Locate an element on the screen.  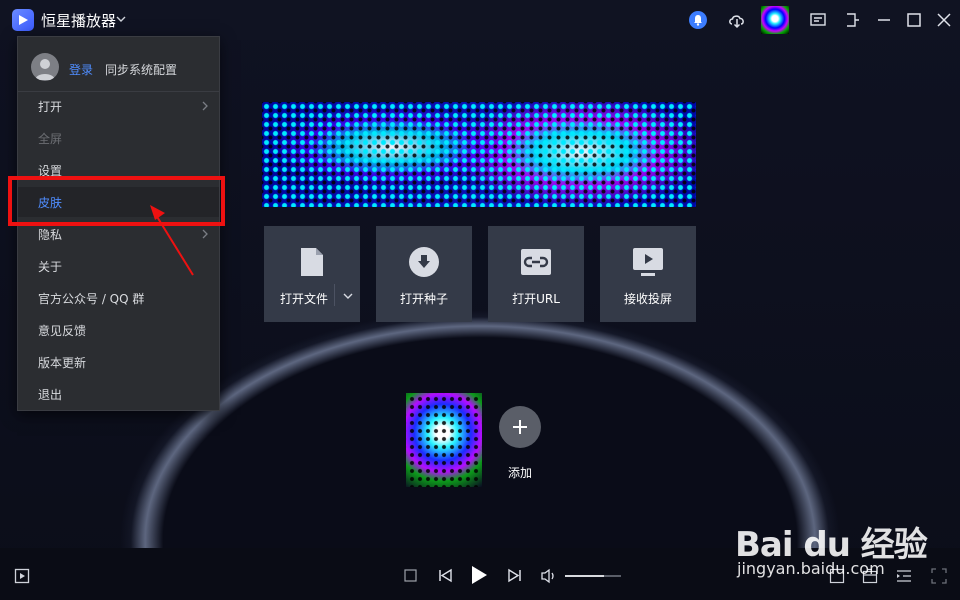
baidu-jingyan-watermark: Bai du 经验 jingyan.baidu.com is located at coordinates (845, 542).